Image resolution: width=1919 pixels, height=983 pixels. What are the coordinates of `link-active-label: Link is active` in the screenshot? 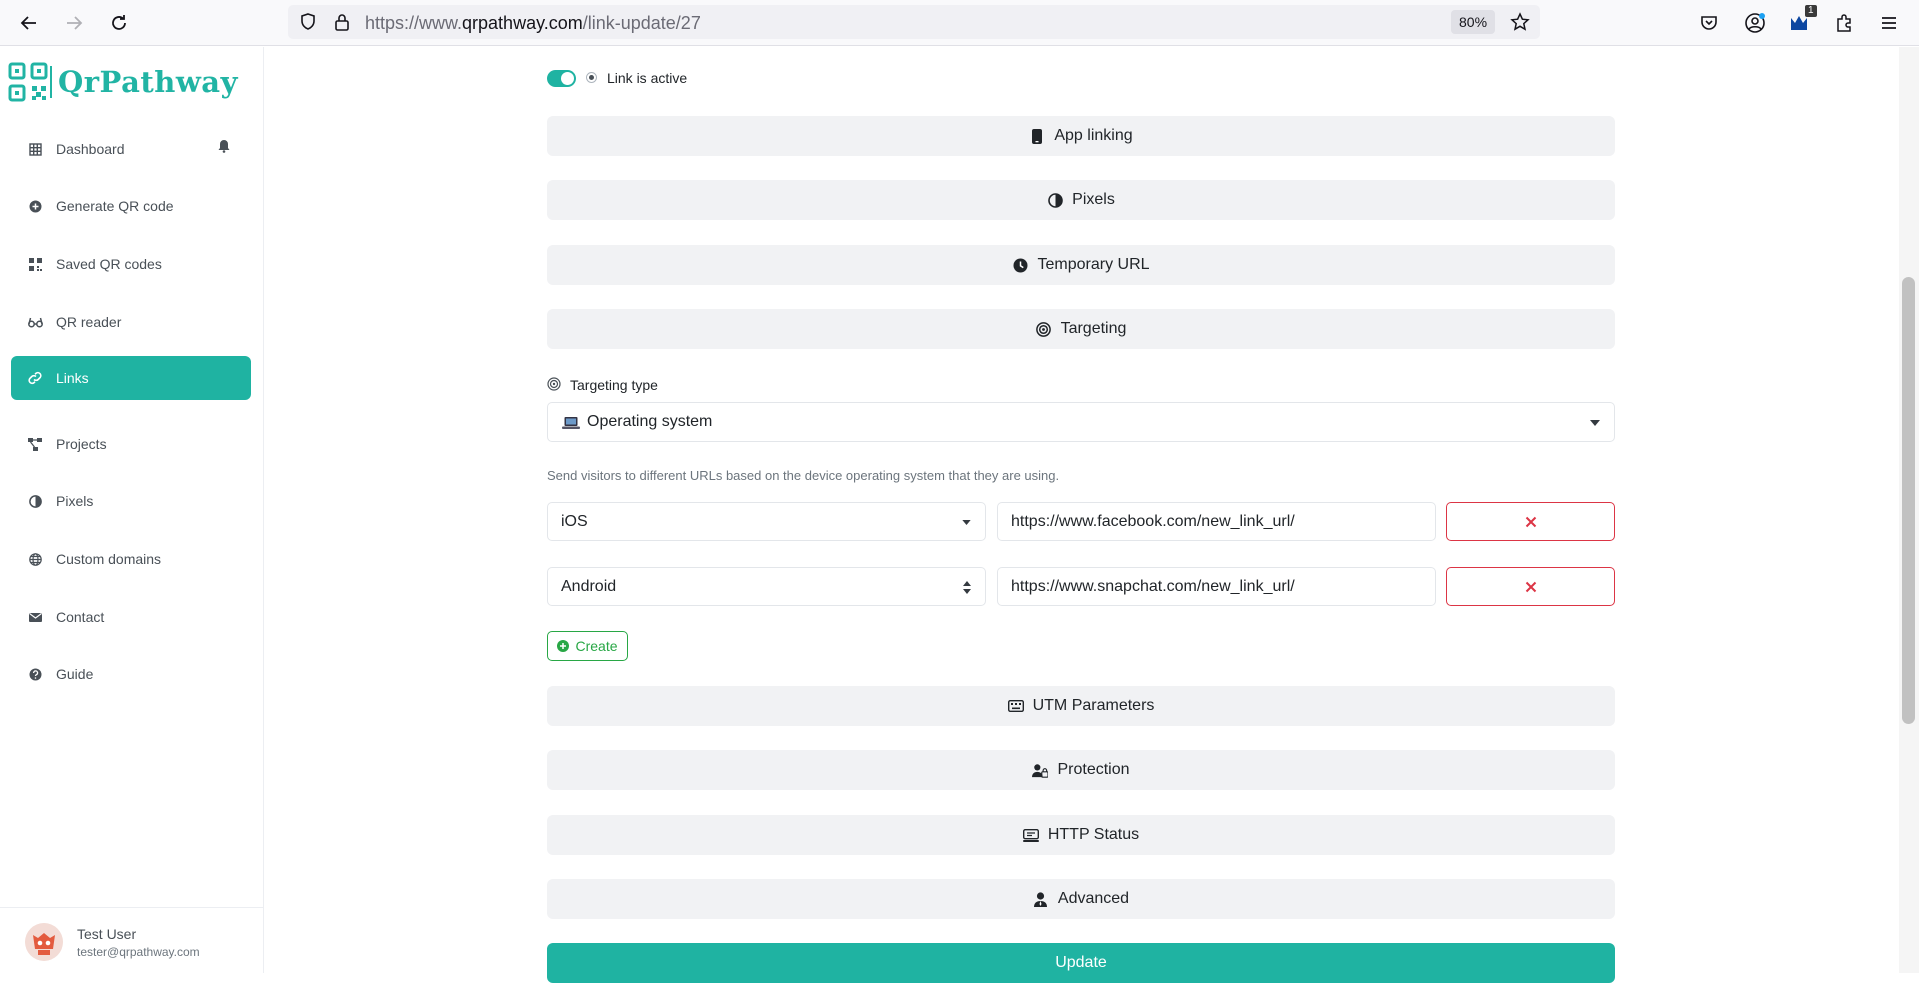 It's located at (647, 78).